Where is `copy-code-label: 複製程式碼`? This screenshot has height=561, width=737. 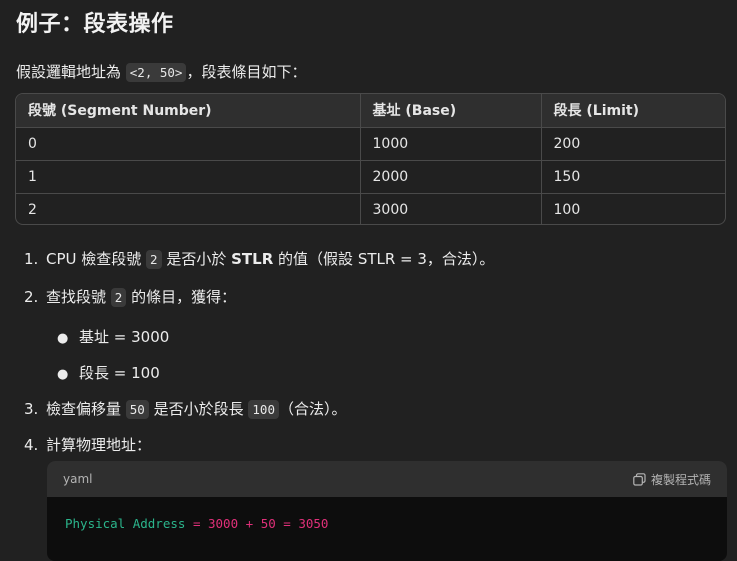 copy-code-label: 複製程式碼 is located at coordinates (680, 479).